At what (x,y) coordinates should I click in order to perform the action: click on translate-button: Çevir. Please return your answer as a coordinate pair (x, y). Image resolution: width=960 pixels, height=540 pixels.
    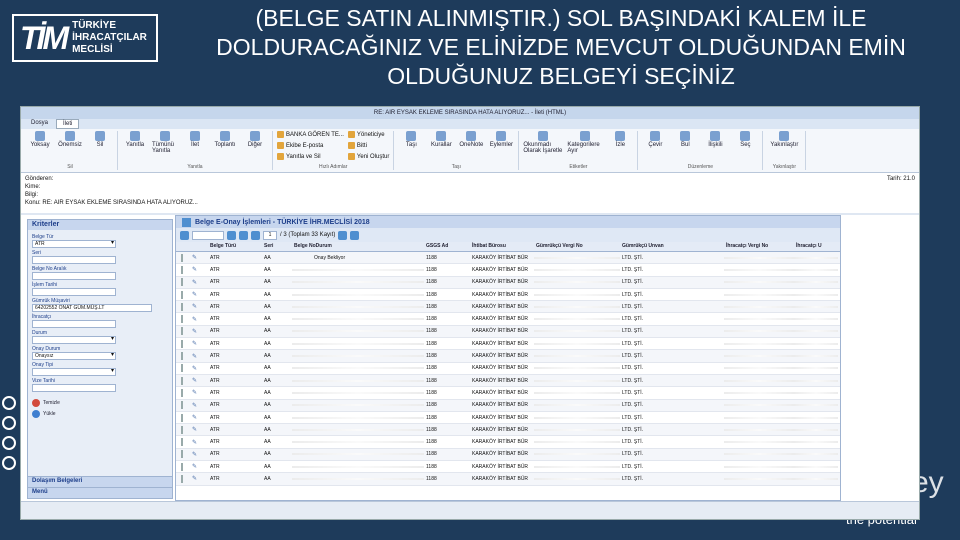
    Looking at the image, I should click on (655, 139).